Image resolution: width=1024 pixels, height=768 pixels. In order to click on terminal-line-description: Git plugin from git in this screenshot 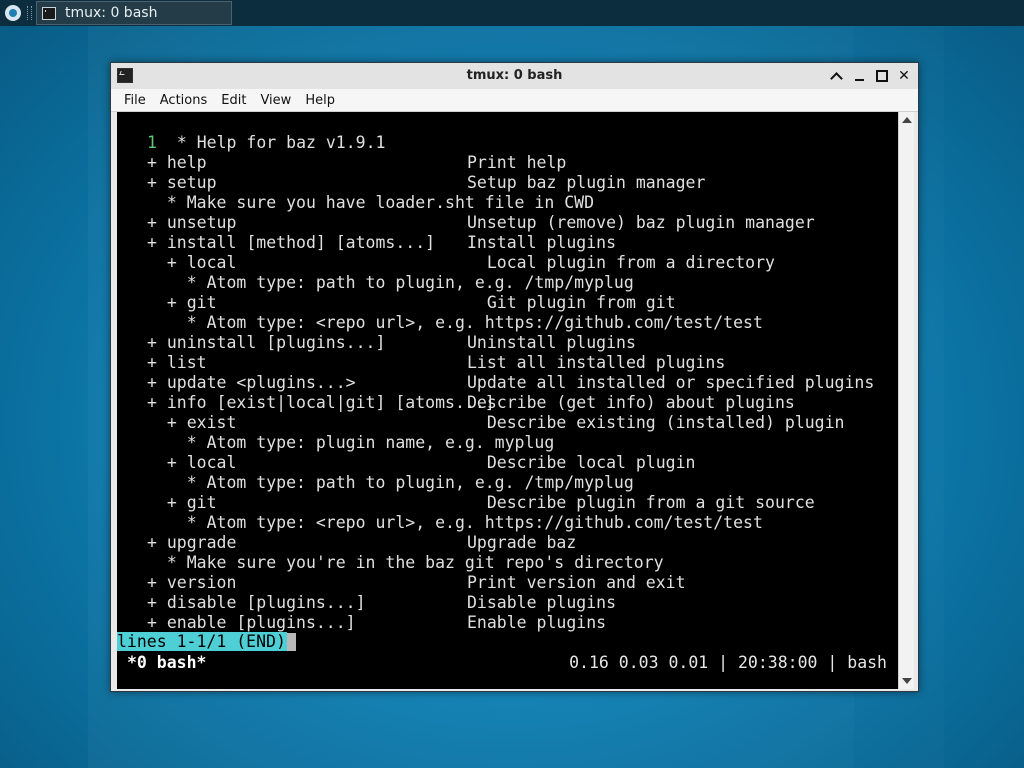, I will do `click(571, 302)`.